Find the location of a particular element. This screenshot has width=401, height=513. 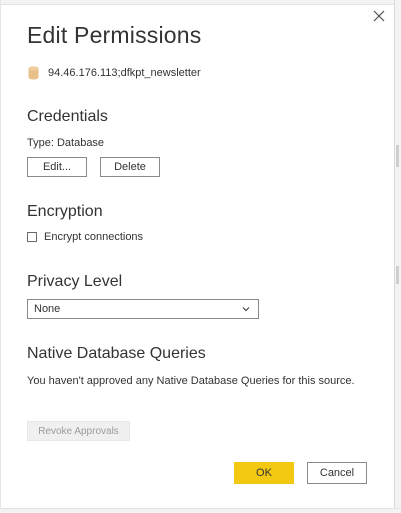

encrypt-connections-option: Encrypt connections is located at coordinates (85, 237).